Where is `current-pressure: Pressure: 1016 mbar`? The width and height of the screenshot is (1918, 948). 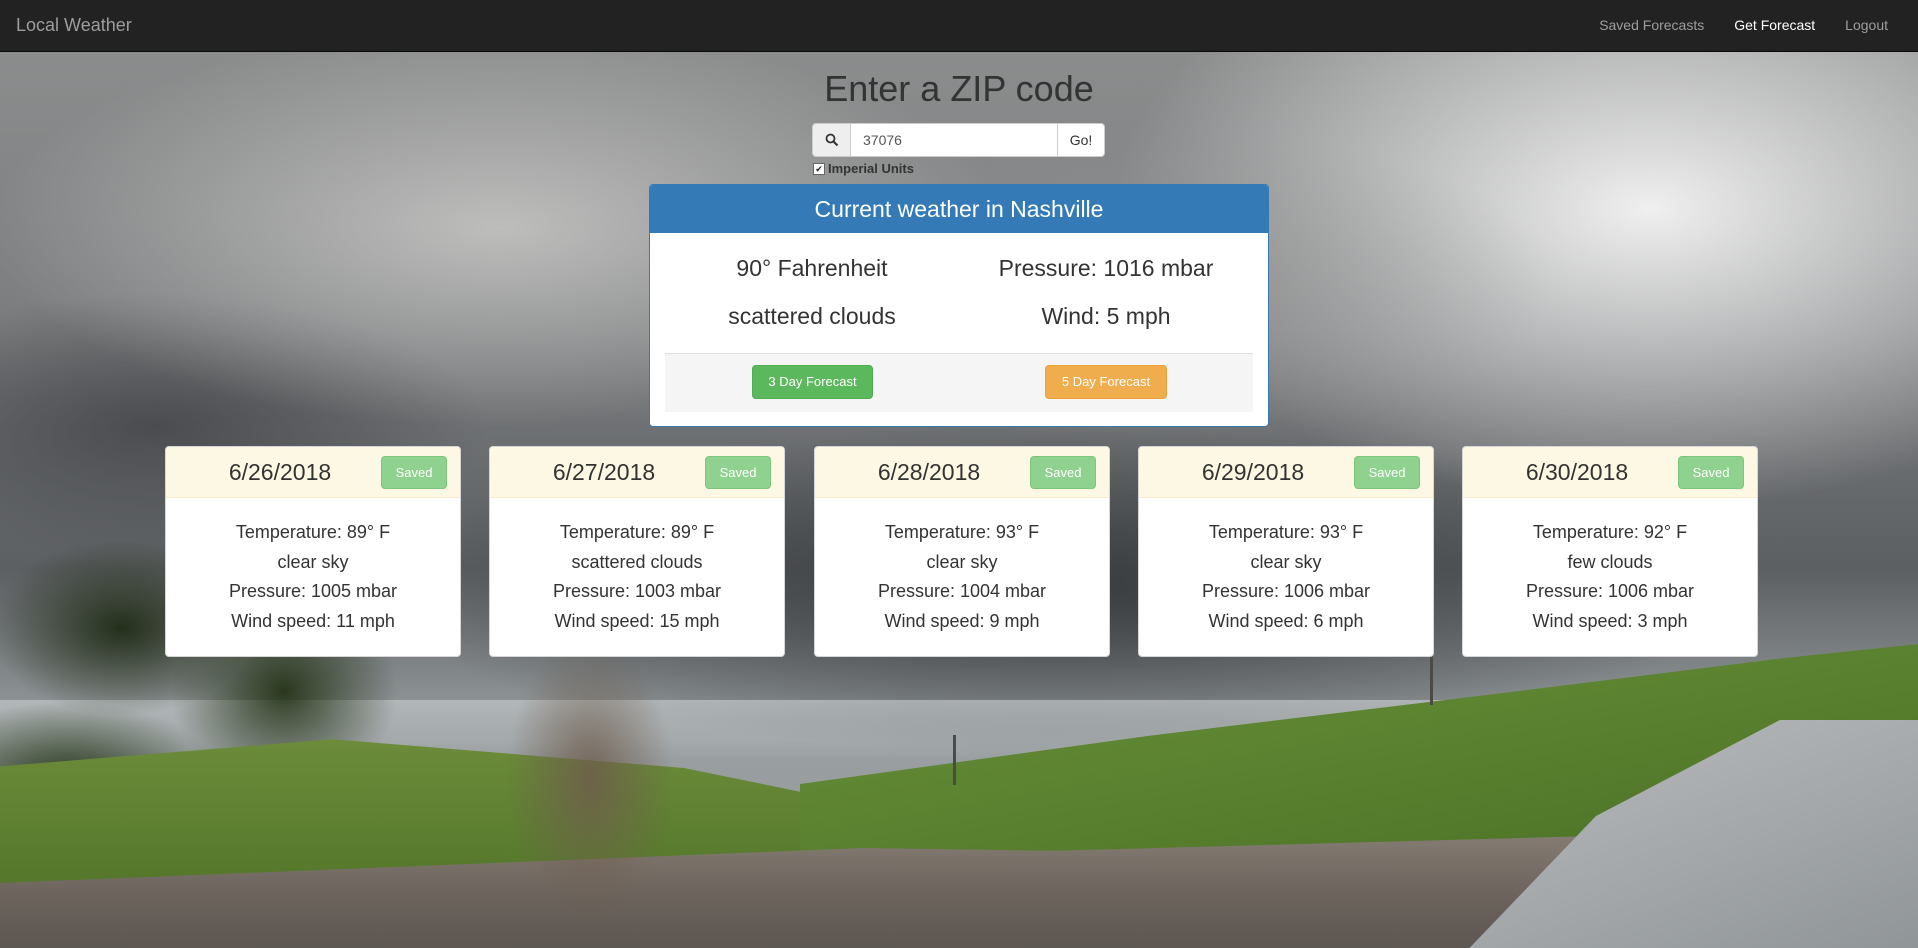 current-pressure: Pressure: 1016 mbar is located at coordinates (1106, 268).